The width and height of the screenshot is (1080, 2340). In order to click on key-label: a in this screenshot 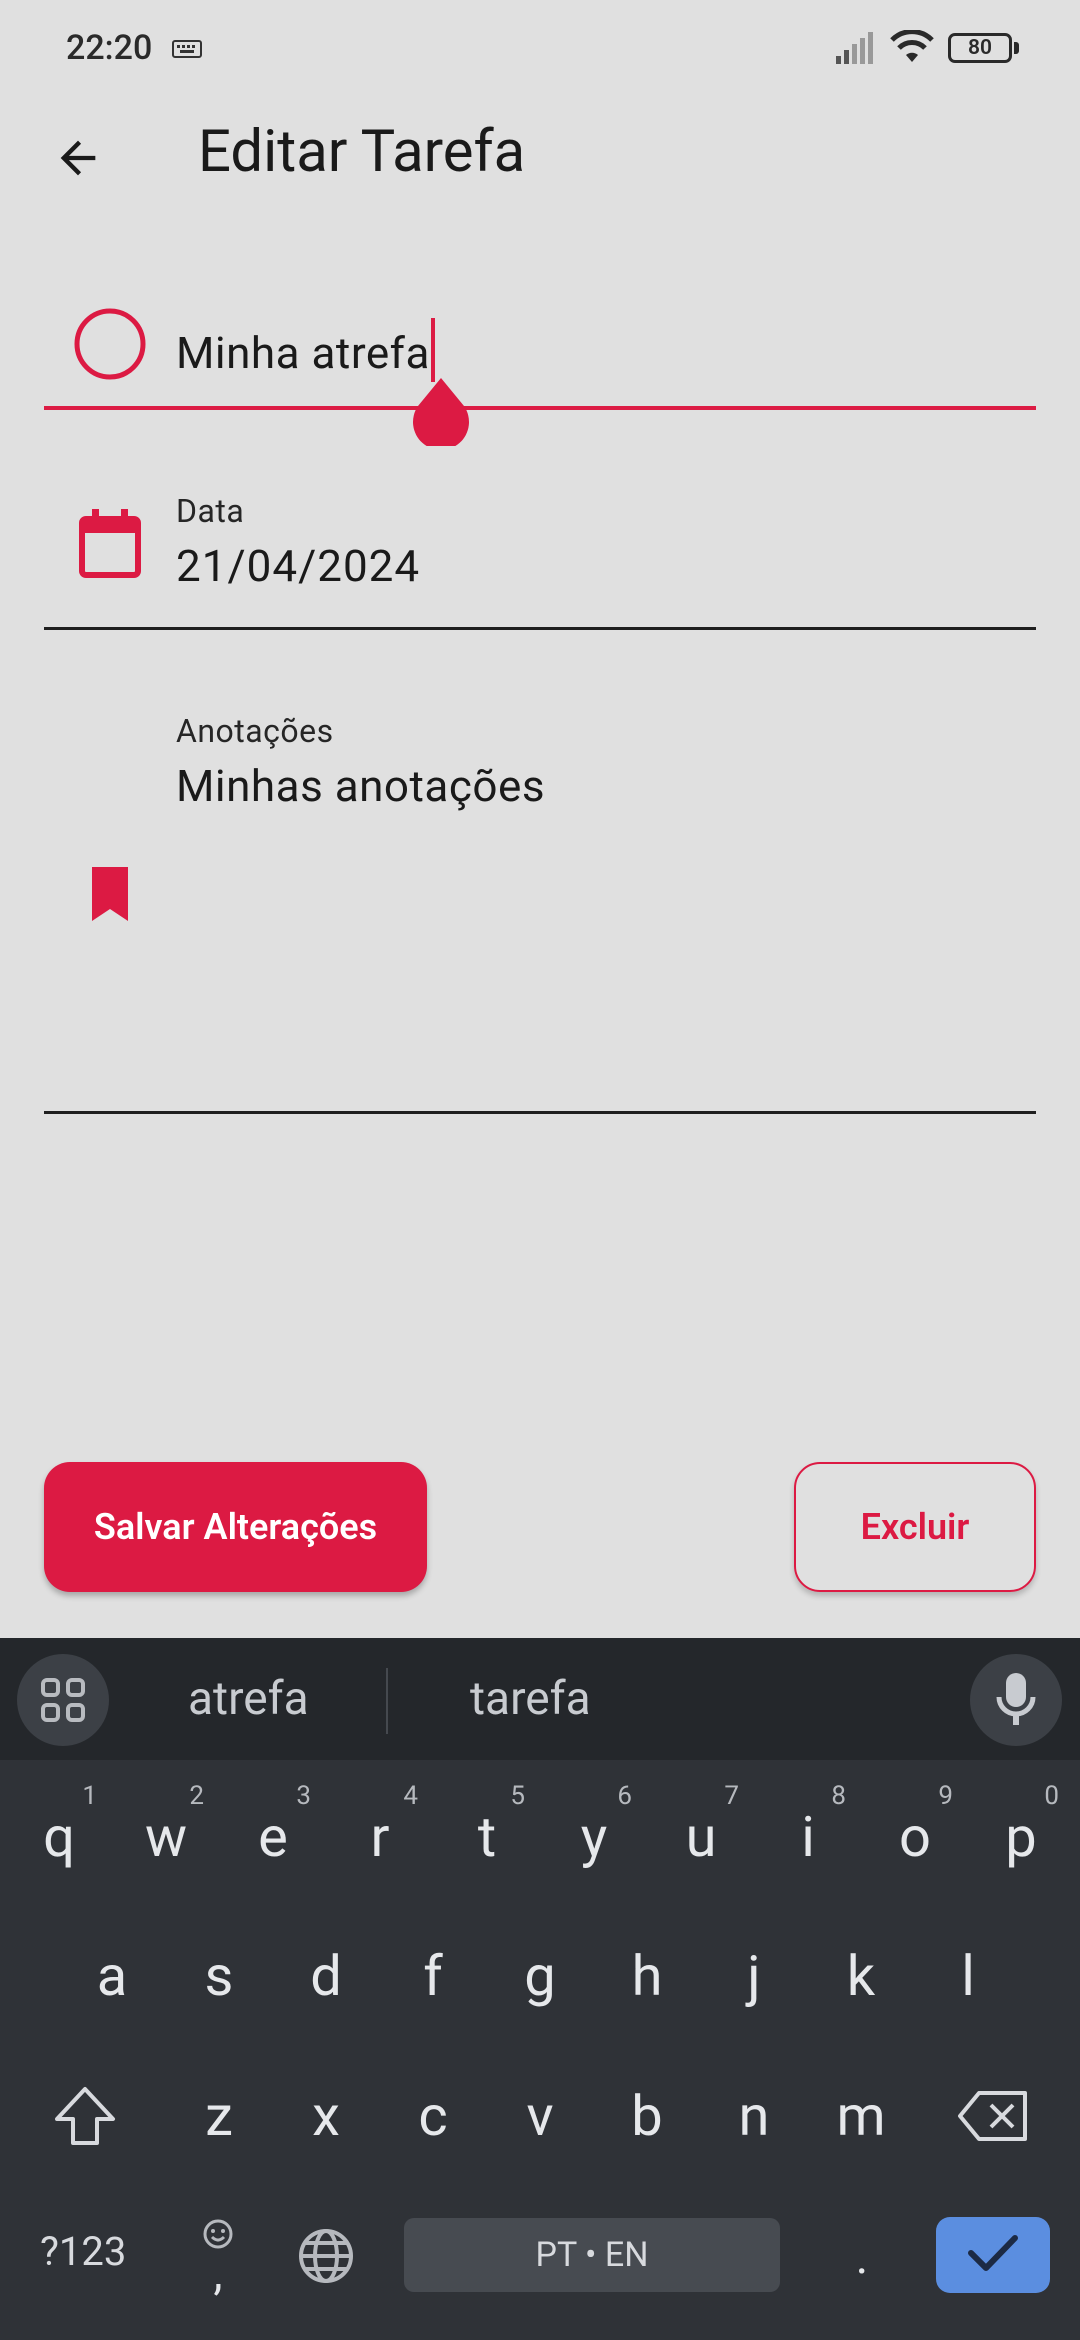, I will do `click(112, 1976)`.